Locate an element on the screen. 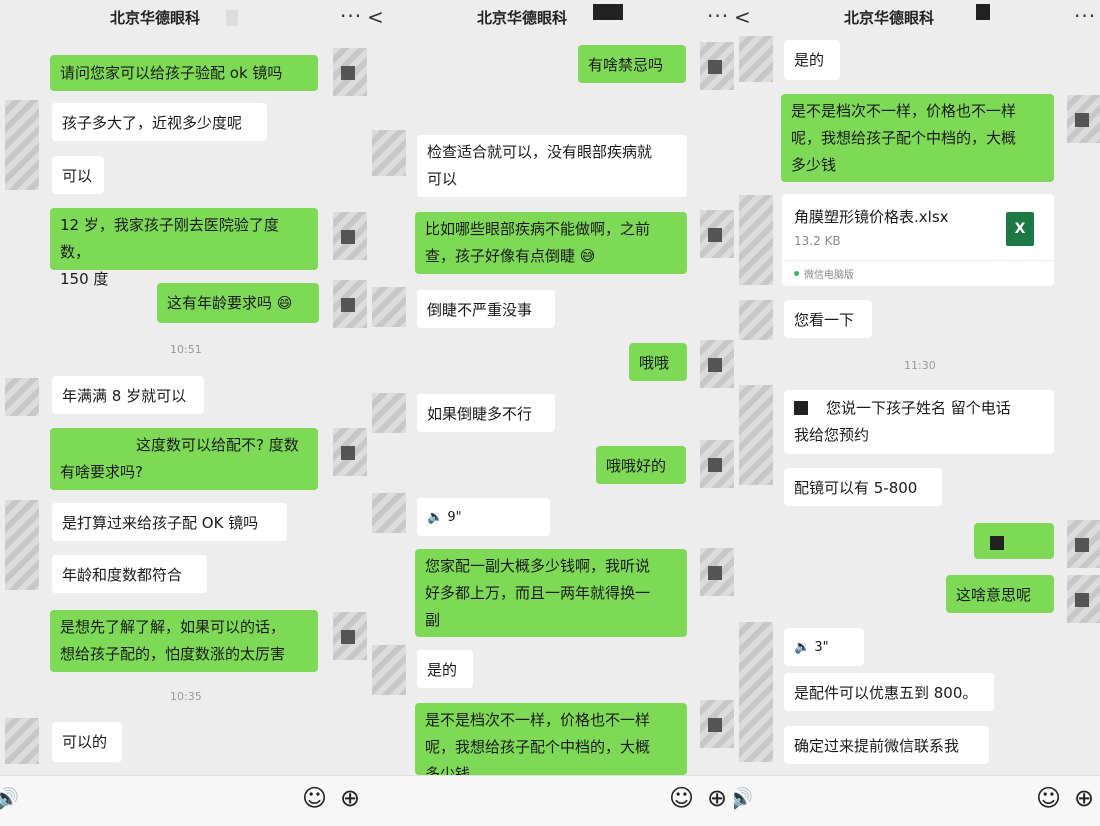 Image resolution: width=1100 pixels, height=826 pixels. message-bubble: 哦哦 is located at coordinates (658, 362).